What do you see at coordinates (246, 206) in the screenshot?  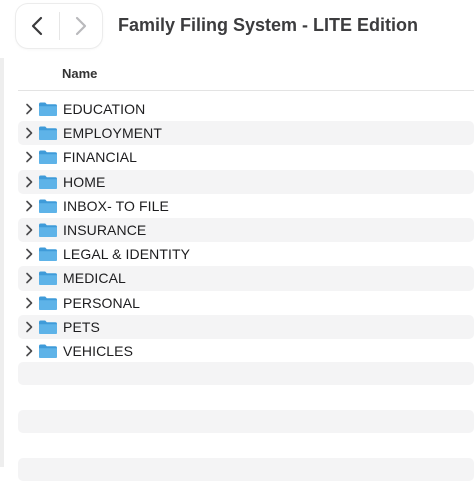 I see `folder-row: INBOX- TO FILE` at bounding box center [246, 206].